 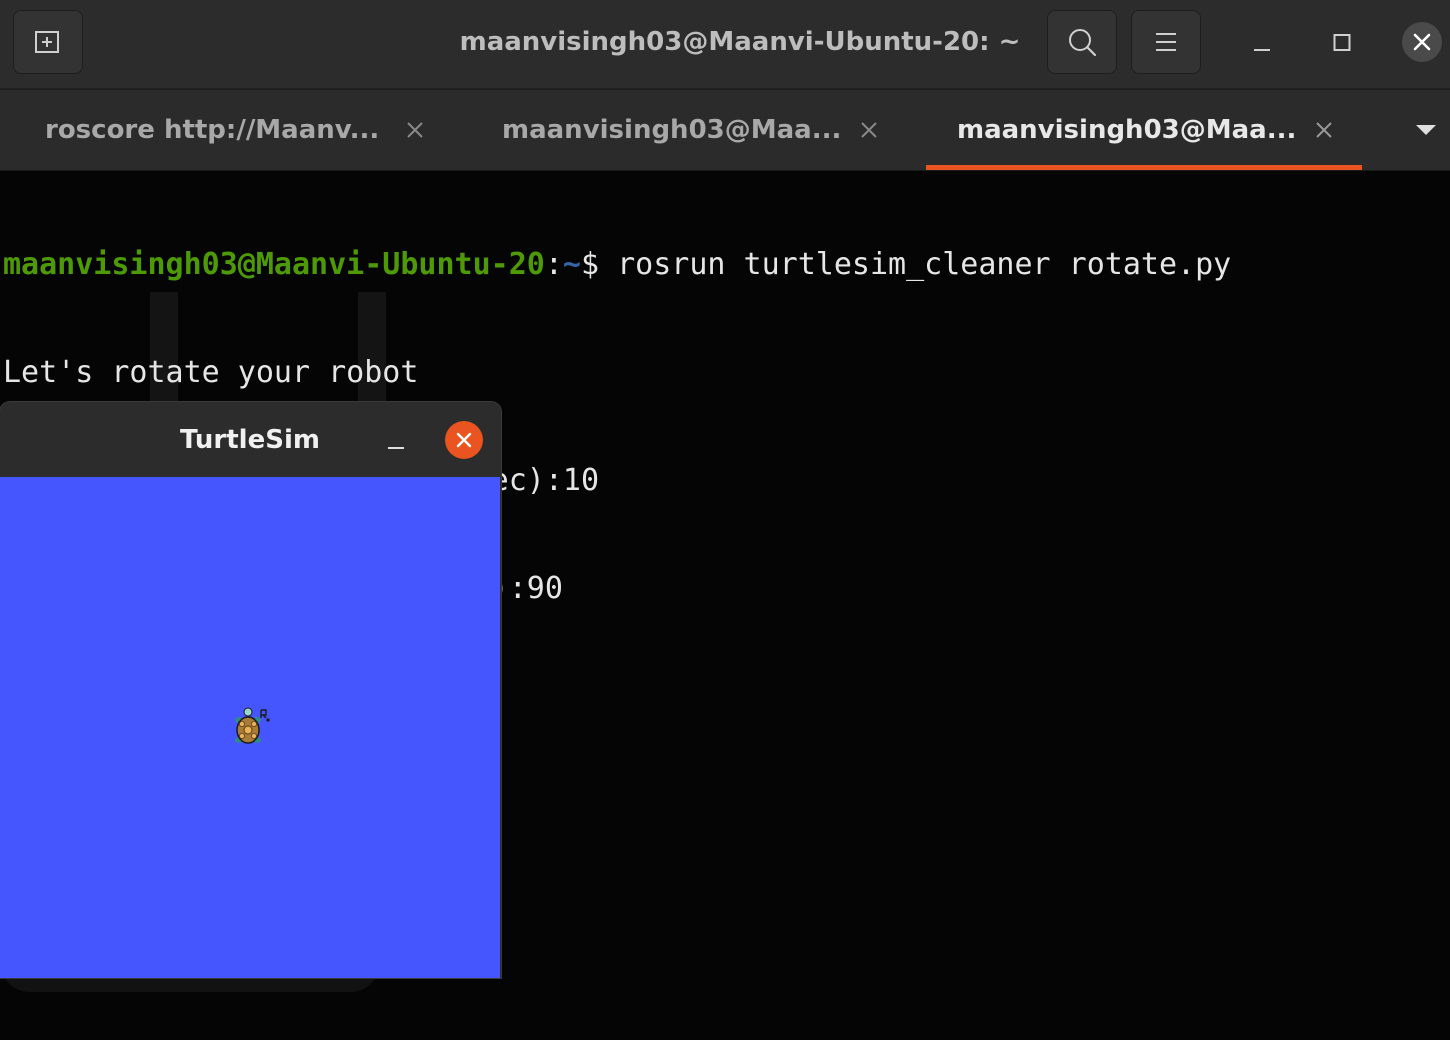 I want to click on close-button, so click(x=1422, y=42).